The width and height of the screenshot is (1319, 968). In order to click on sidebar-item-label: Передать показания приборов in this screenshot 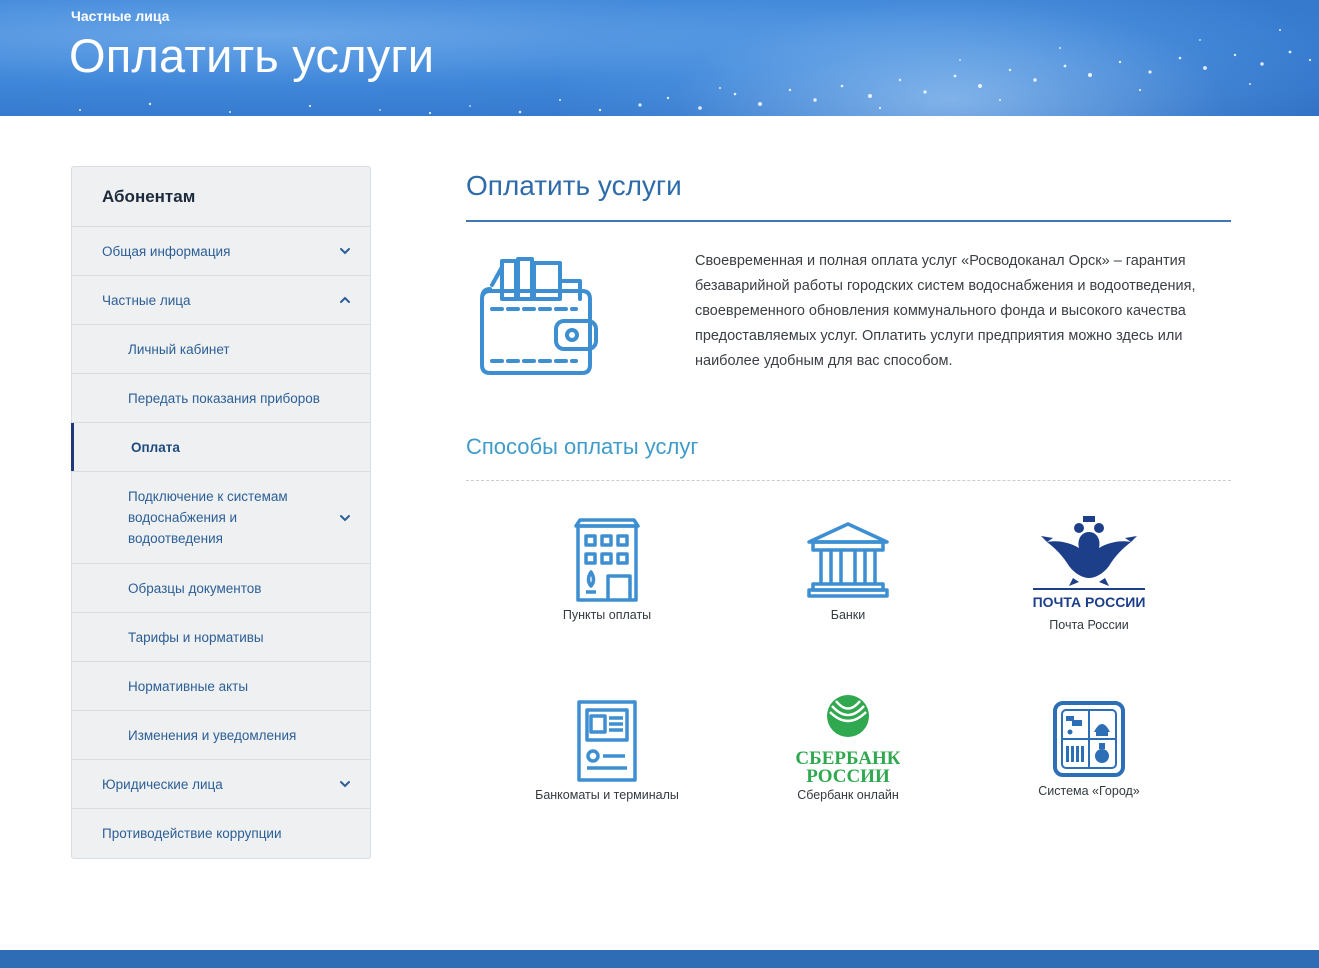, I will do `click(224, 398)`.